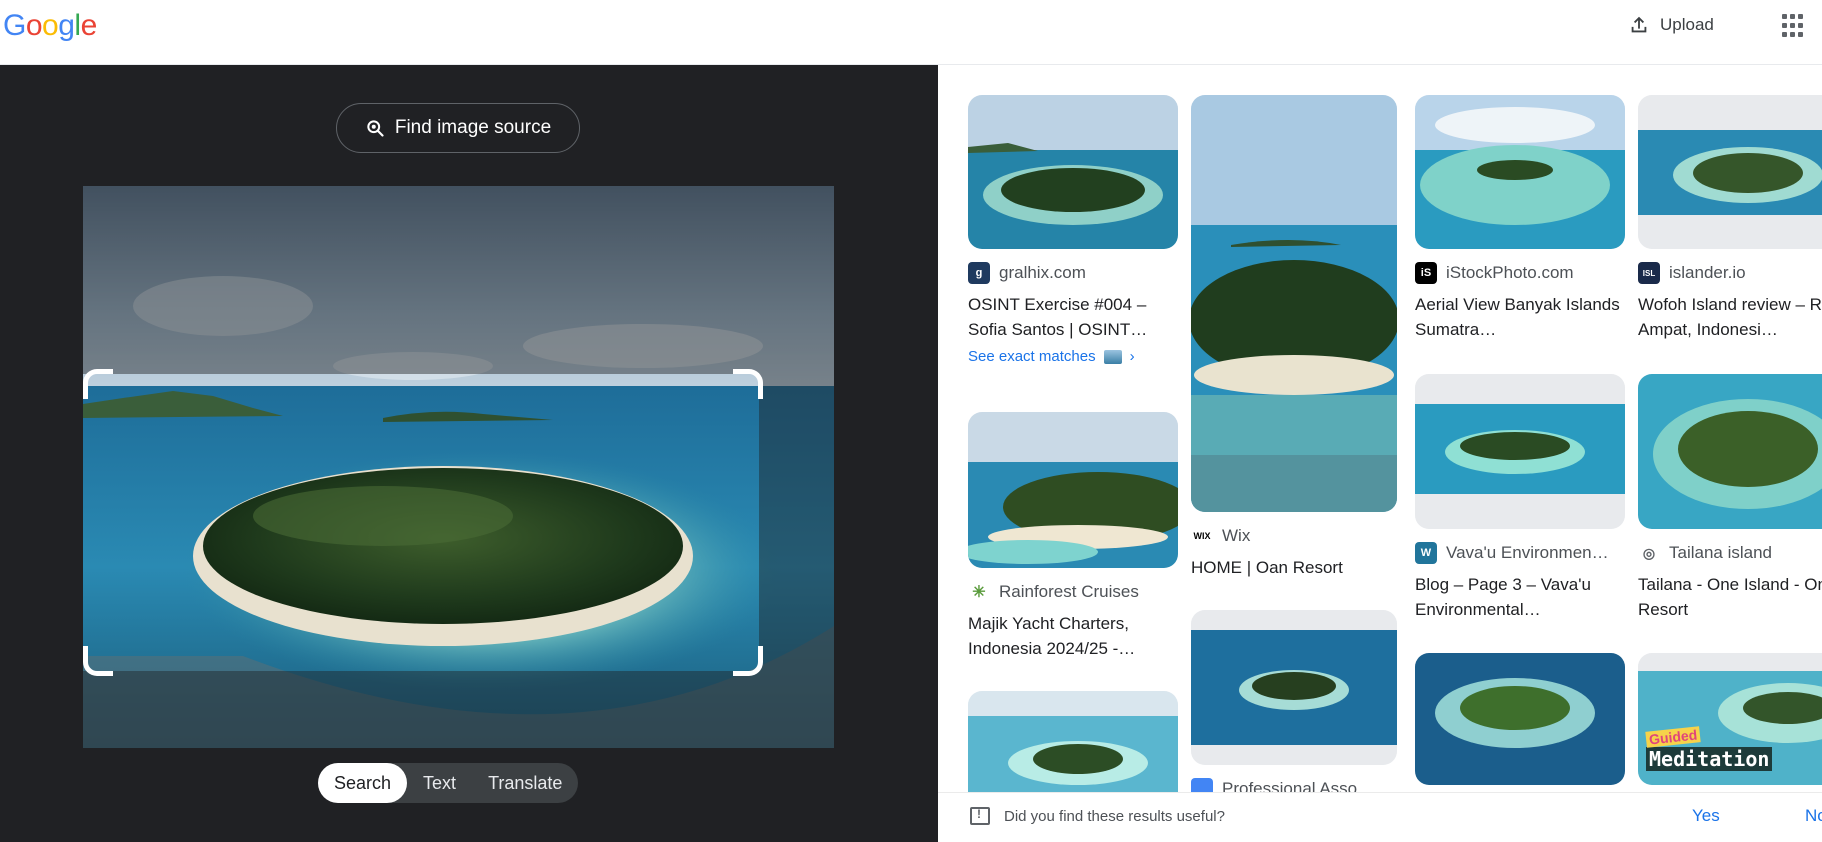 The image size is (1822, 842). Describe the element at coordinates (979, 592) in the screenshot. I see `favicon-icon: ✳` at that location.